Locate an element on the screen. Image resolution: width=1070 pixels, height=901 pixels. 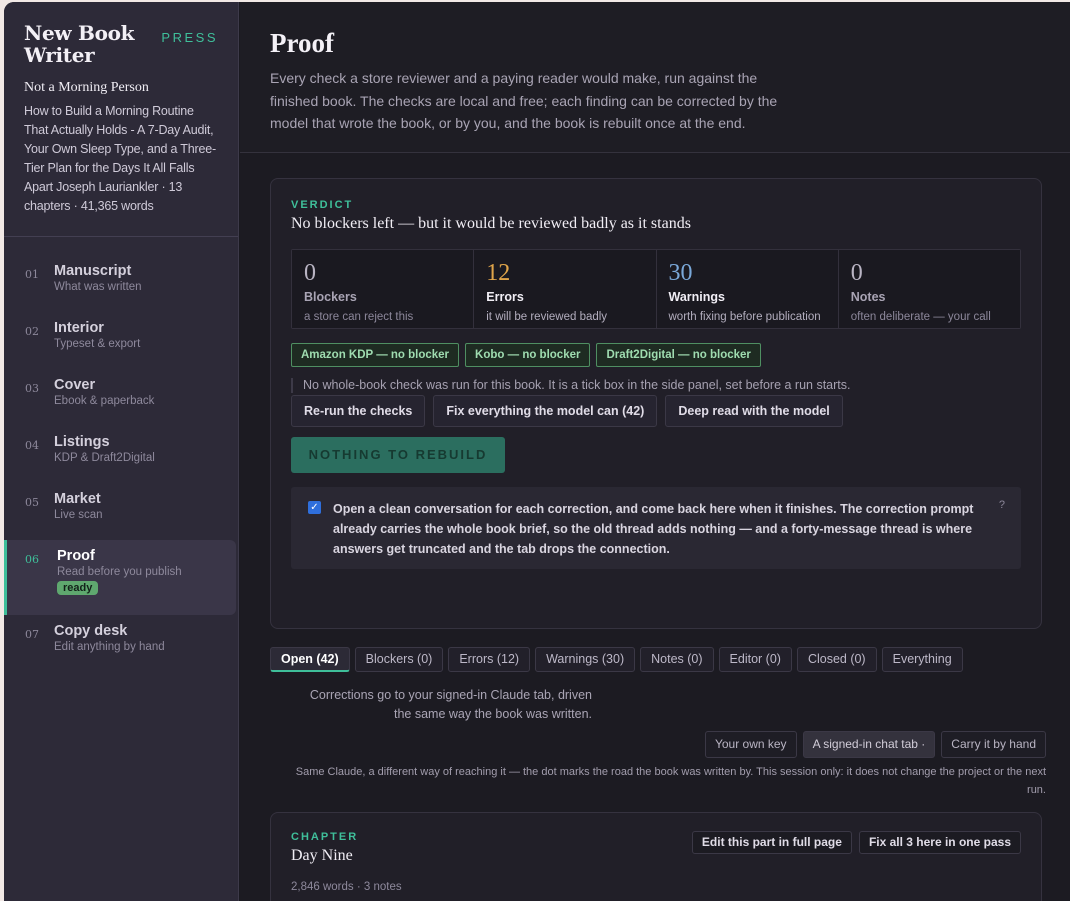
nav-sublabel: Ebook & paperback is located at coordinates (104, 401).